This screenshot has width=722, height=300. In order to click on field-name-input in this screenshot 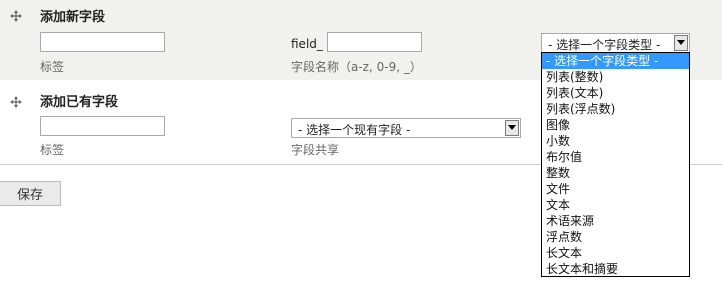, I will do `click(374, 42)`.